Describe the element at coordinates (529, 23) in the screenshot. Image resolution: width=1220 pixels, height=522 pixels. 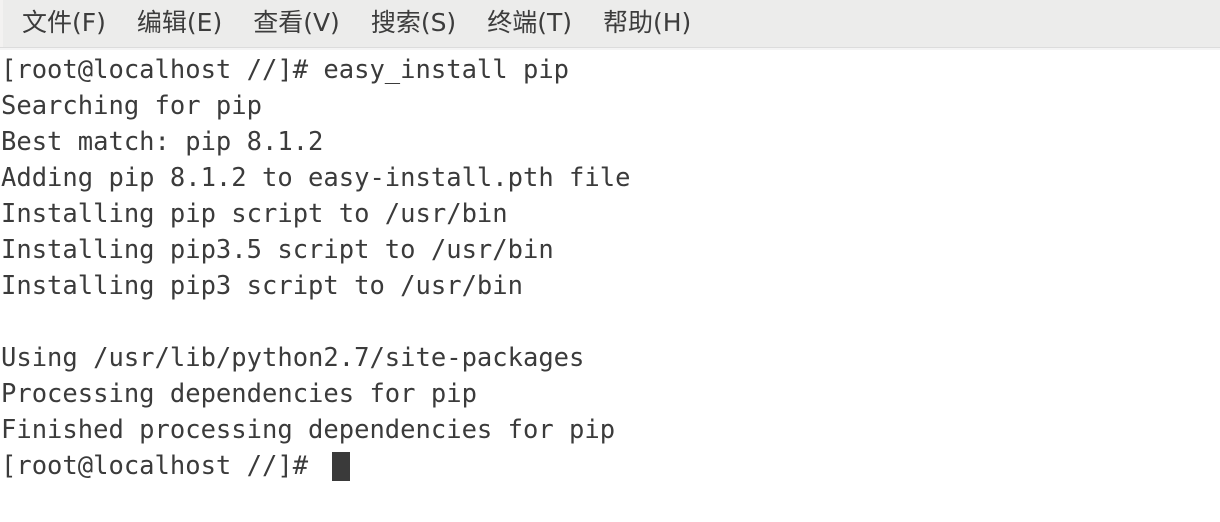
I see `menu-terminal: 终端(T)` at that location.